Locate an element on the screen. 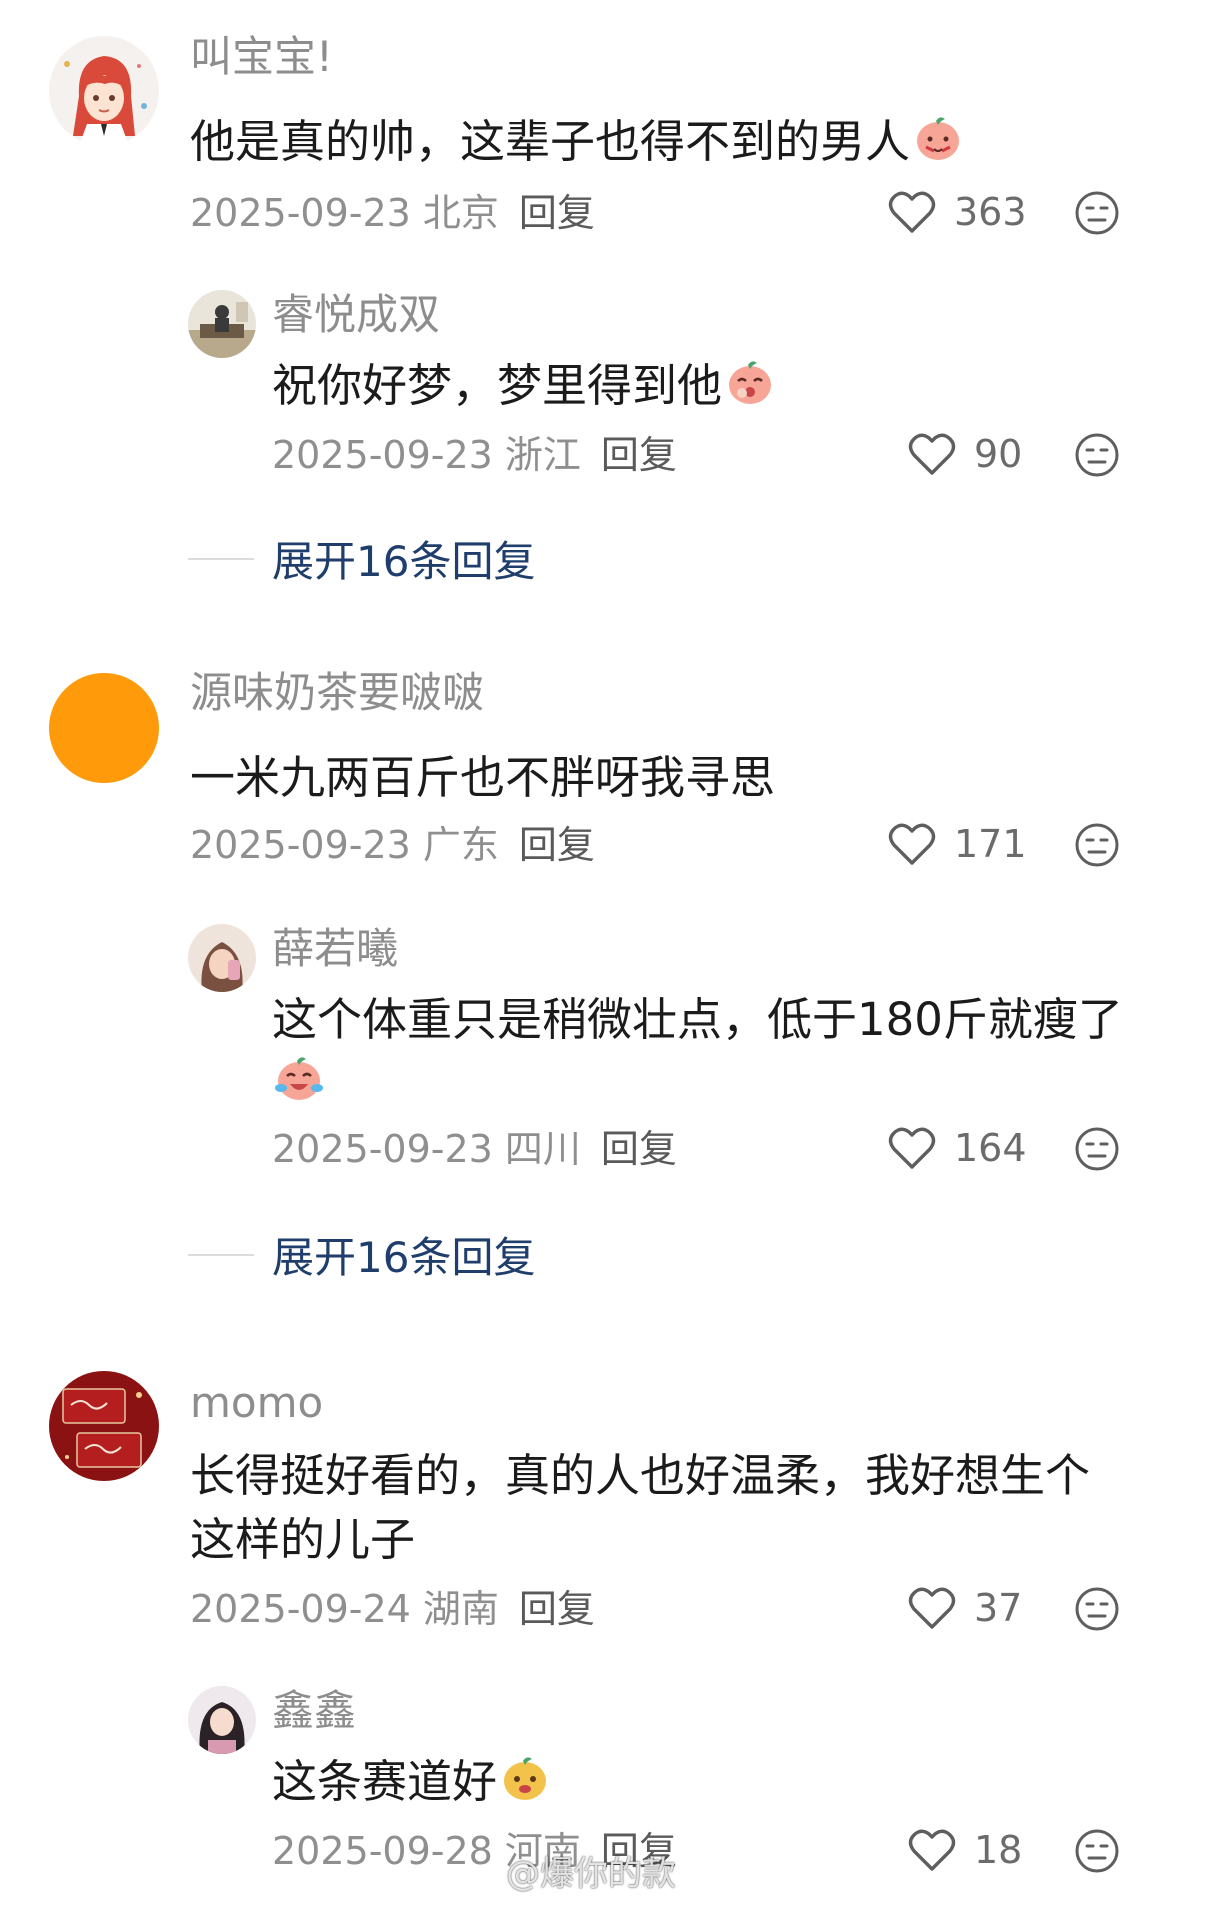 The width and height of the screenshot is (1206, 1920). peach-crying-laugh-emoji-icon is located at coordinates (299, 1085).